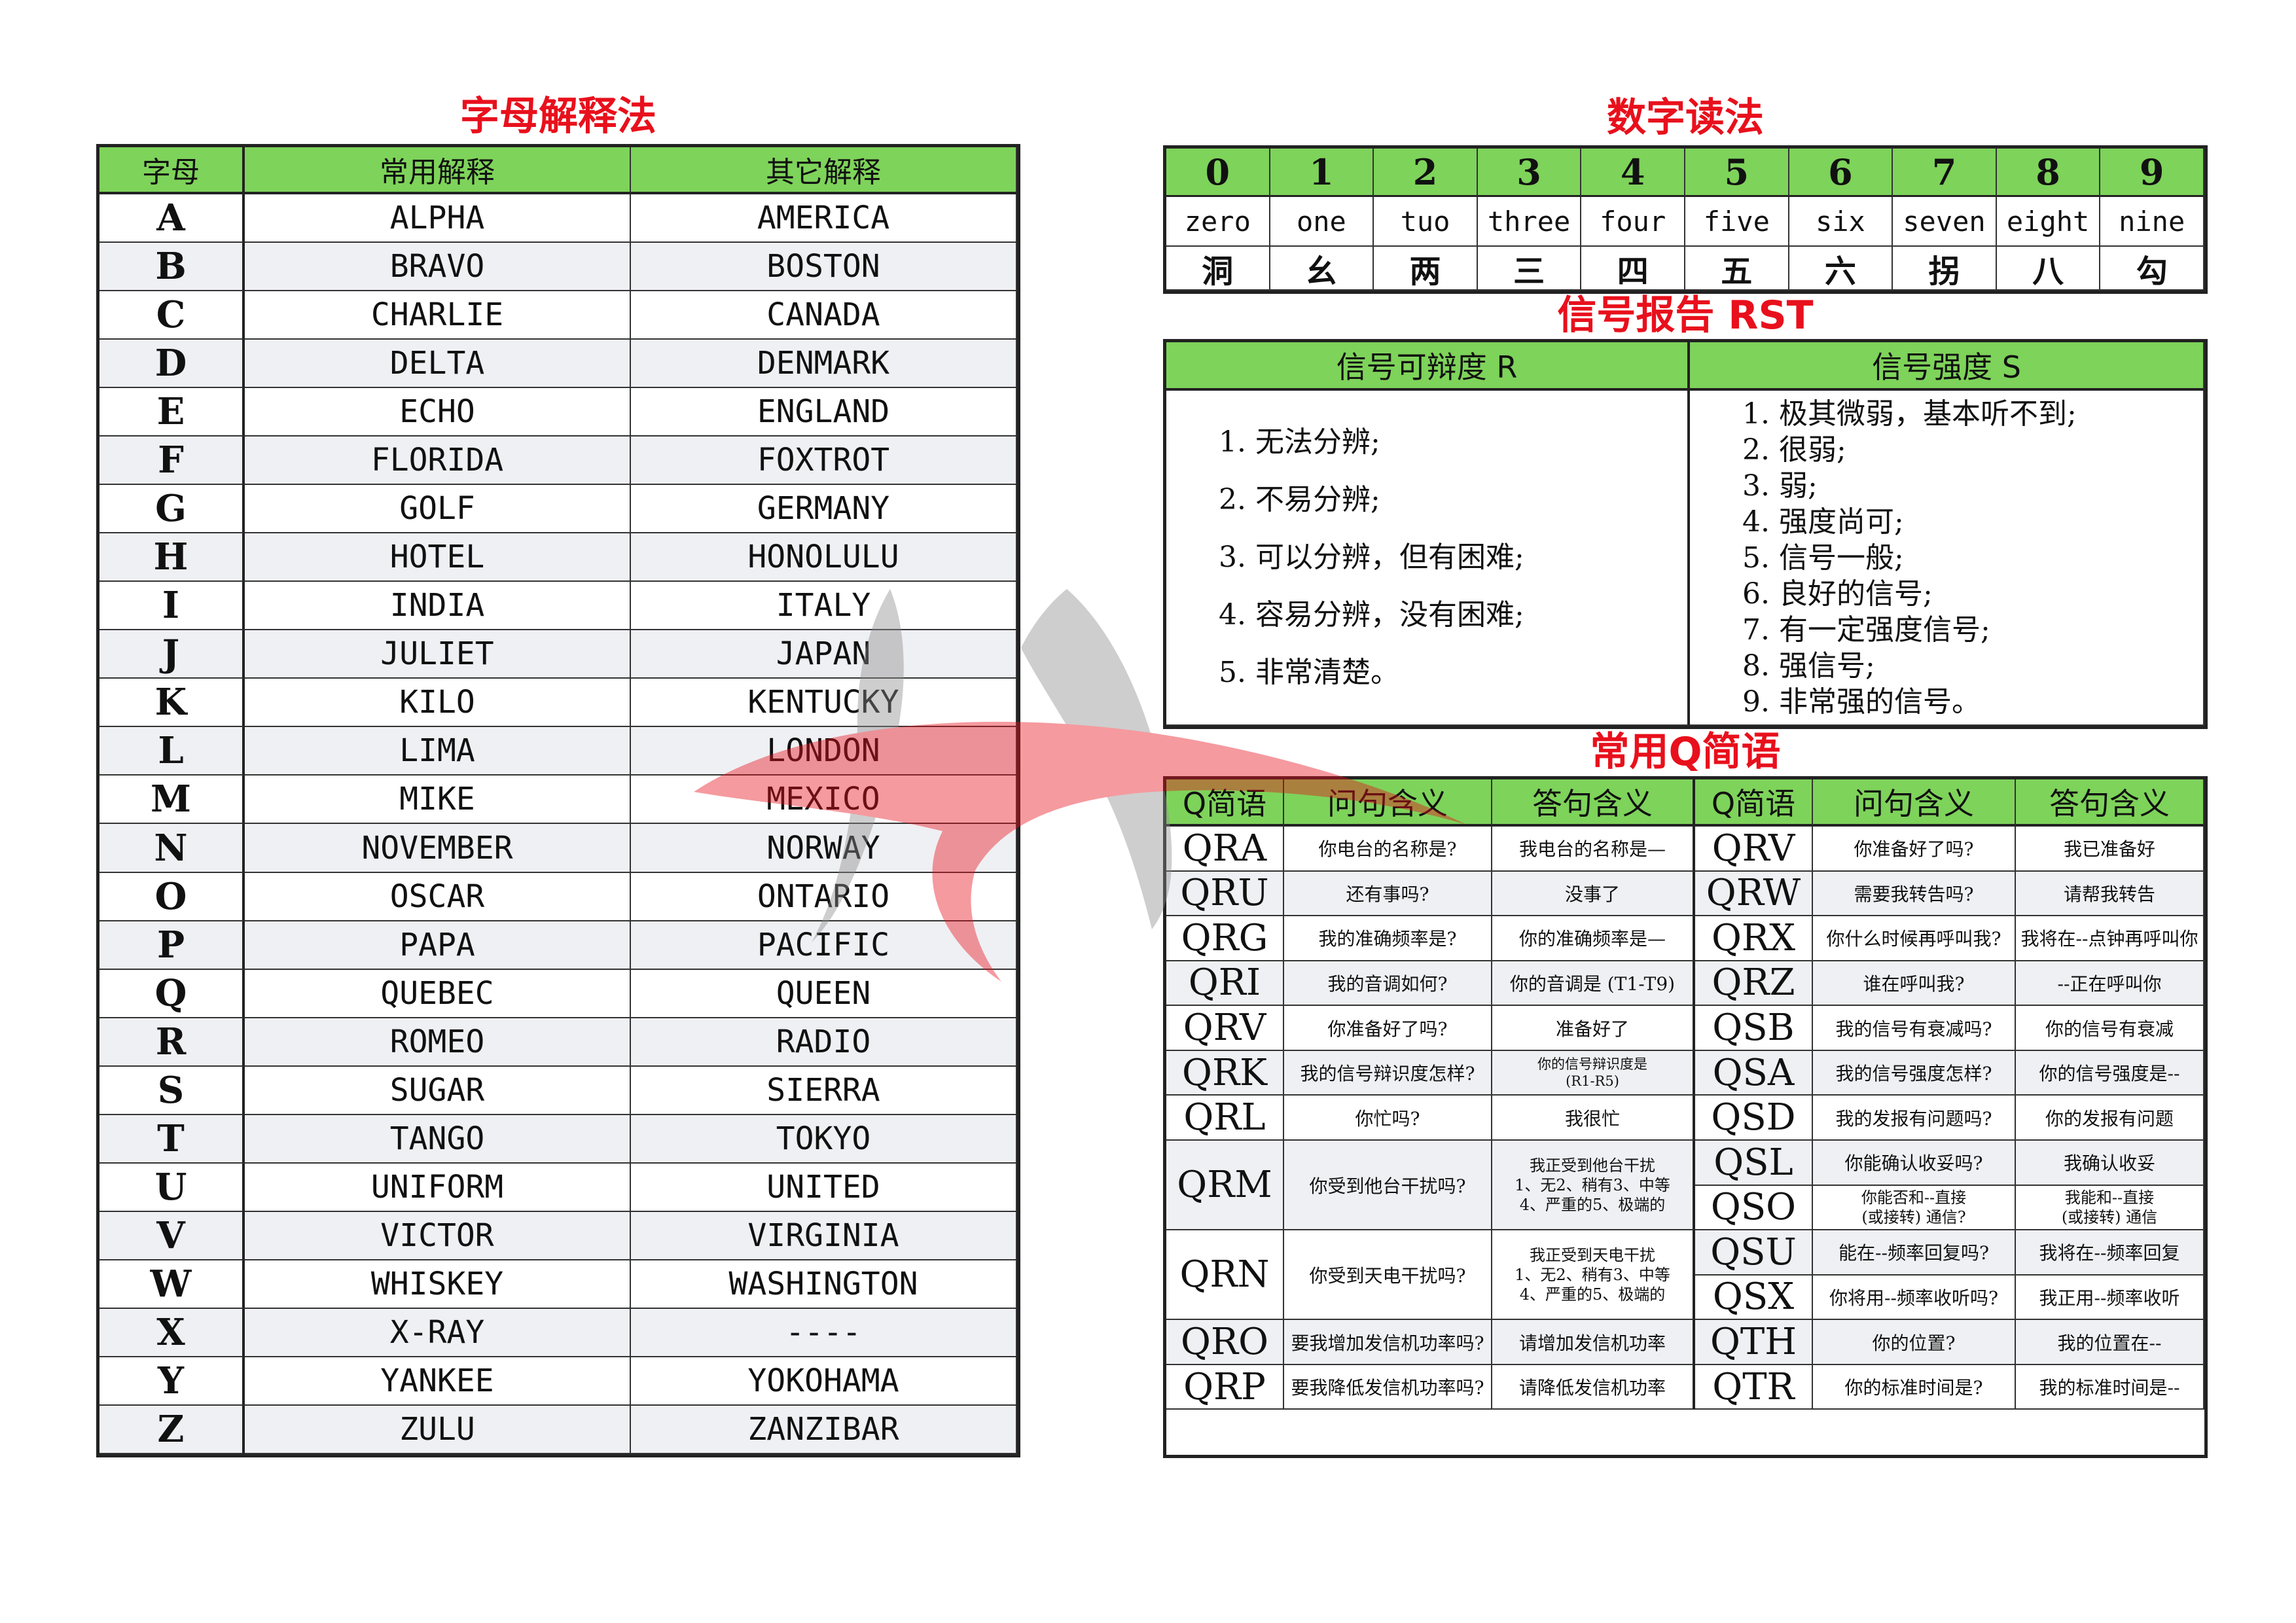  Describe the element at coordinates (1914, 1387) in the screenshot. I see `qcode-right-question: 你的标准时间是?` at that location.